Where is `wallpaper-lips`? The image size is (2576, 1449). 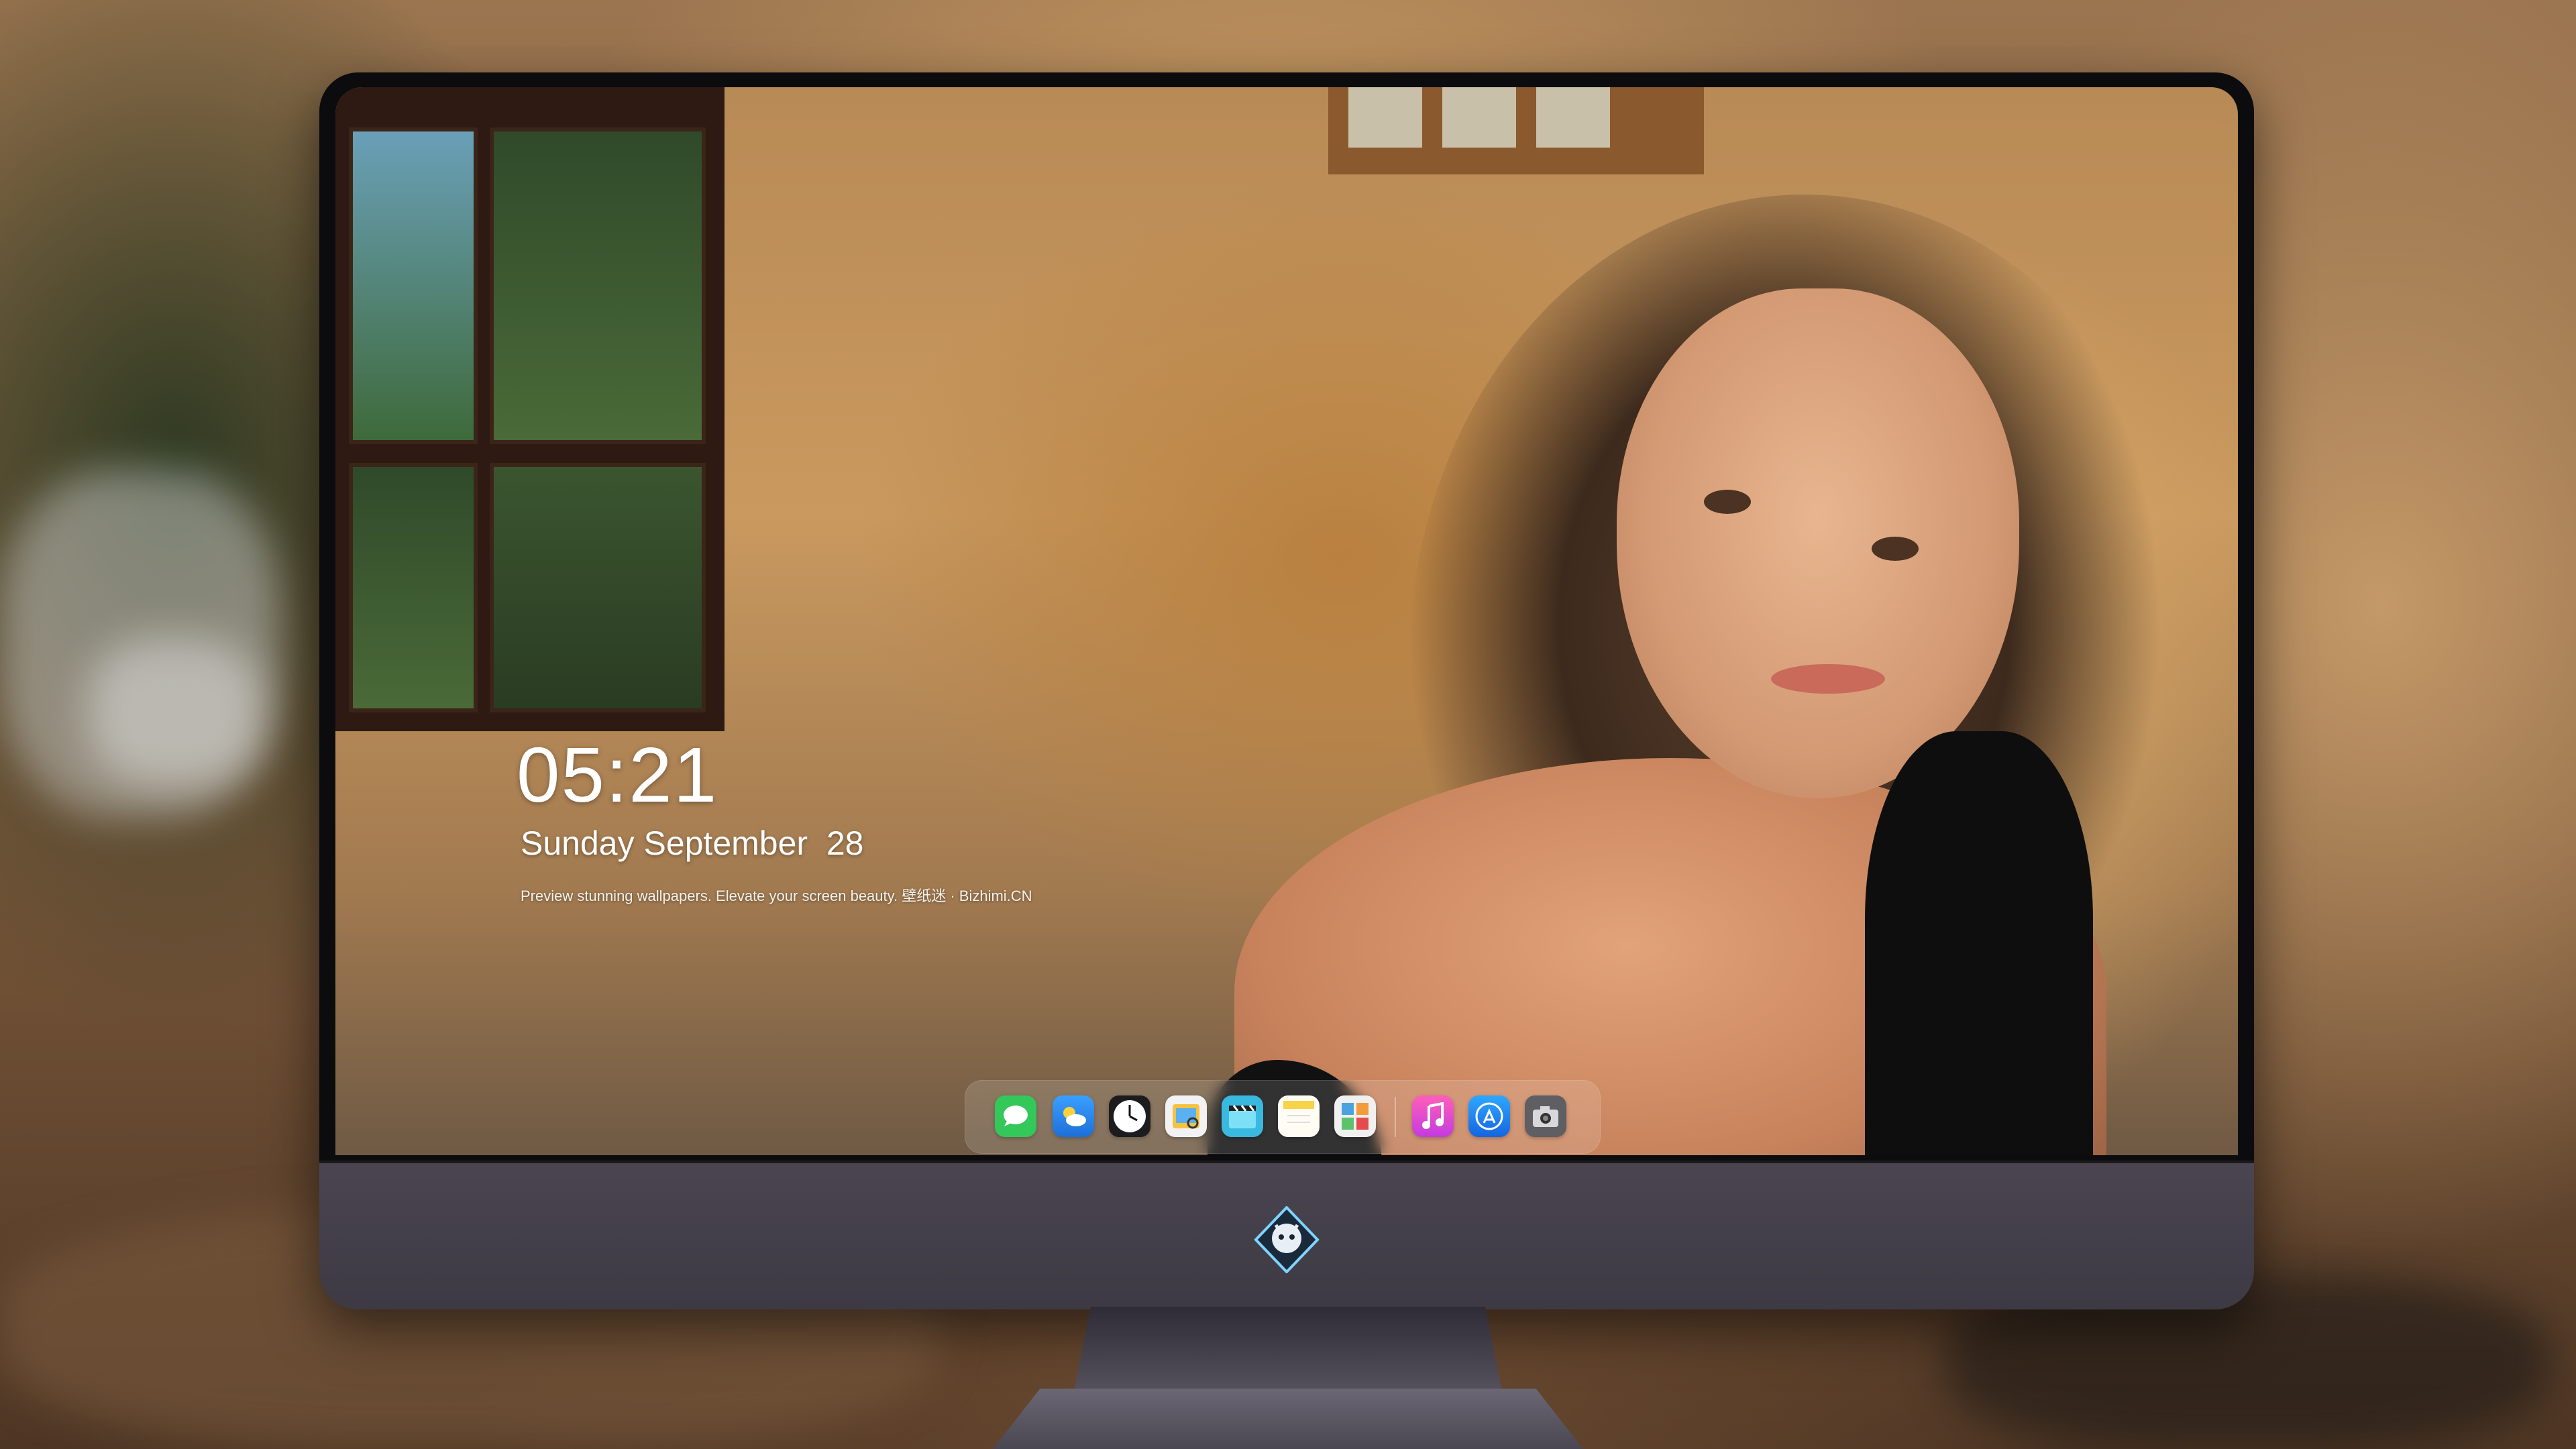
wallpaper-lips is located at coordinates (1828, 679).